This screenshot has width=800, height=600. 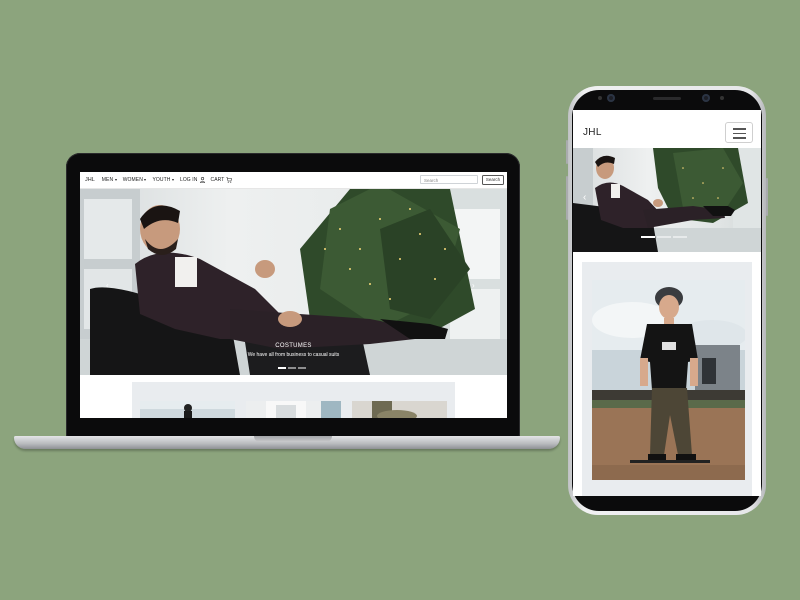 I want to click on phone-product-card, so click(x=668, y=380).